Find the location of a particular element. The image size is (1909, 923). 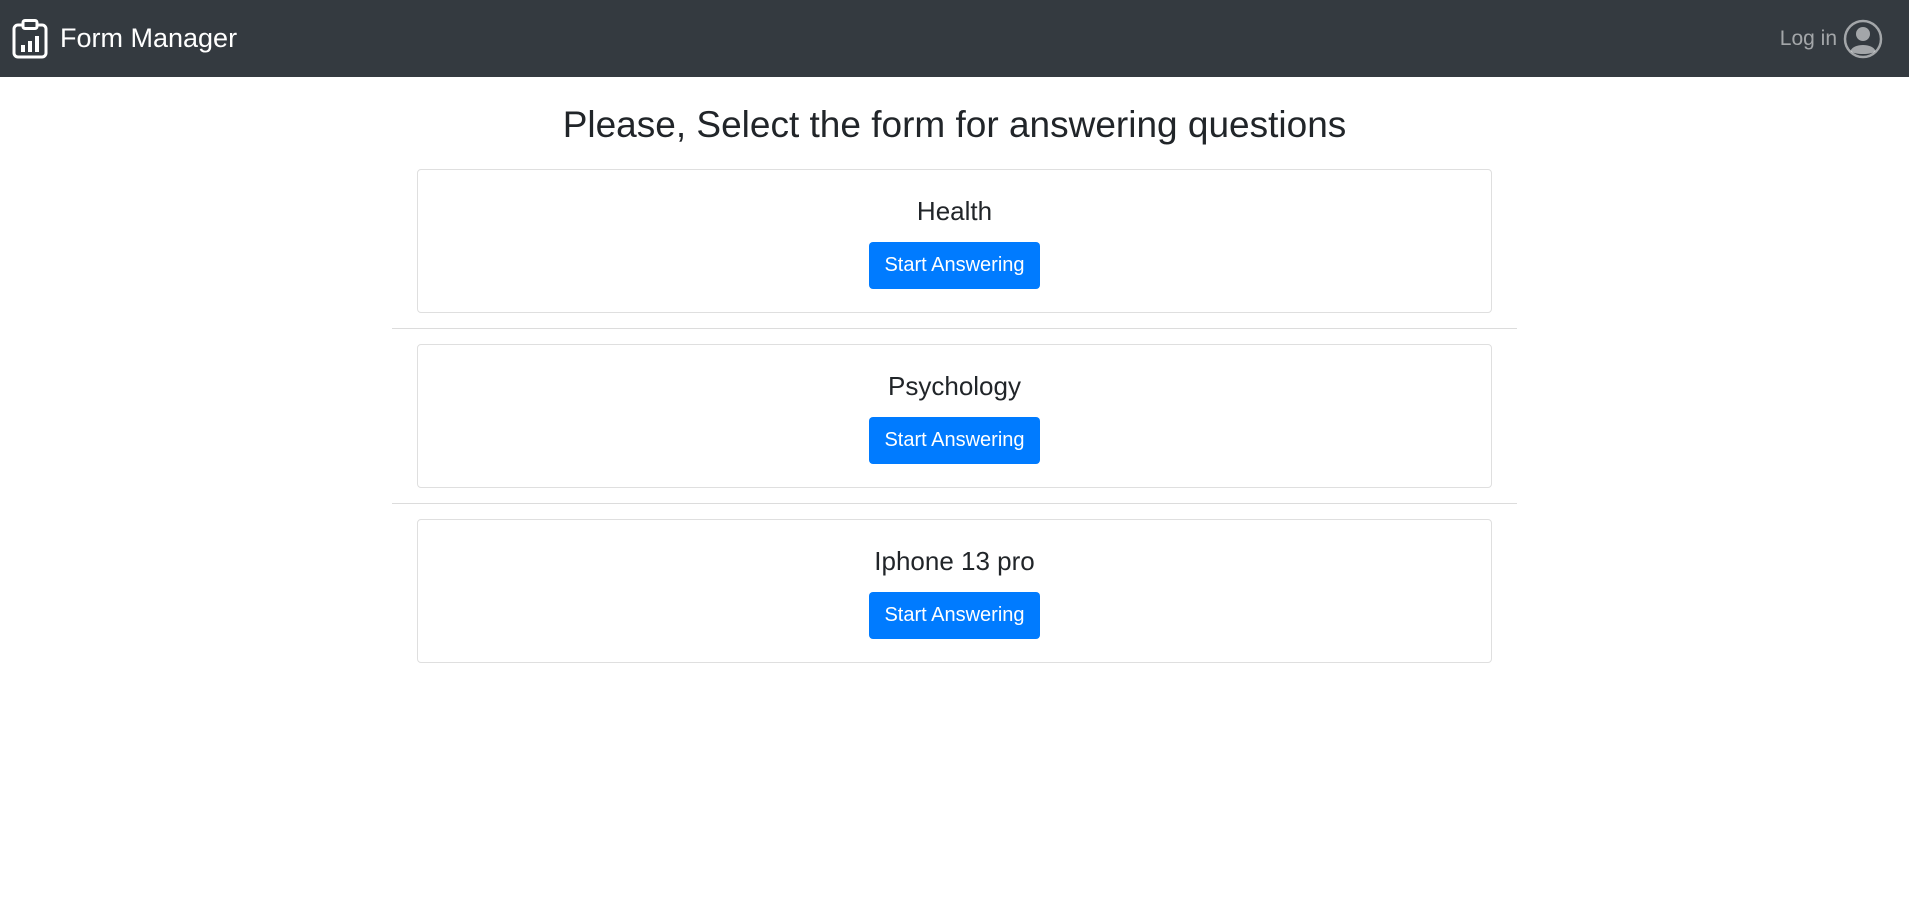

form-card-iphone: Iphone 13 pro Start Answering is located at coordinates (954, 591).